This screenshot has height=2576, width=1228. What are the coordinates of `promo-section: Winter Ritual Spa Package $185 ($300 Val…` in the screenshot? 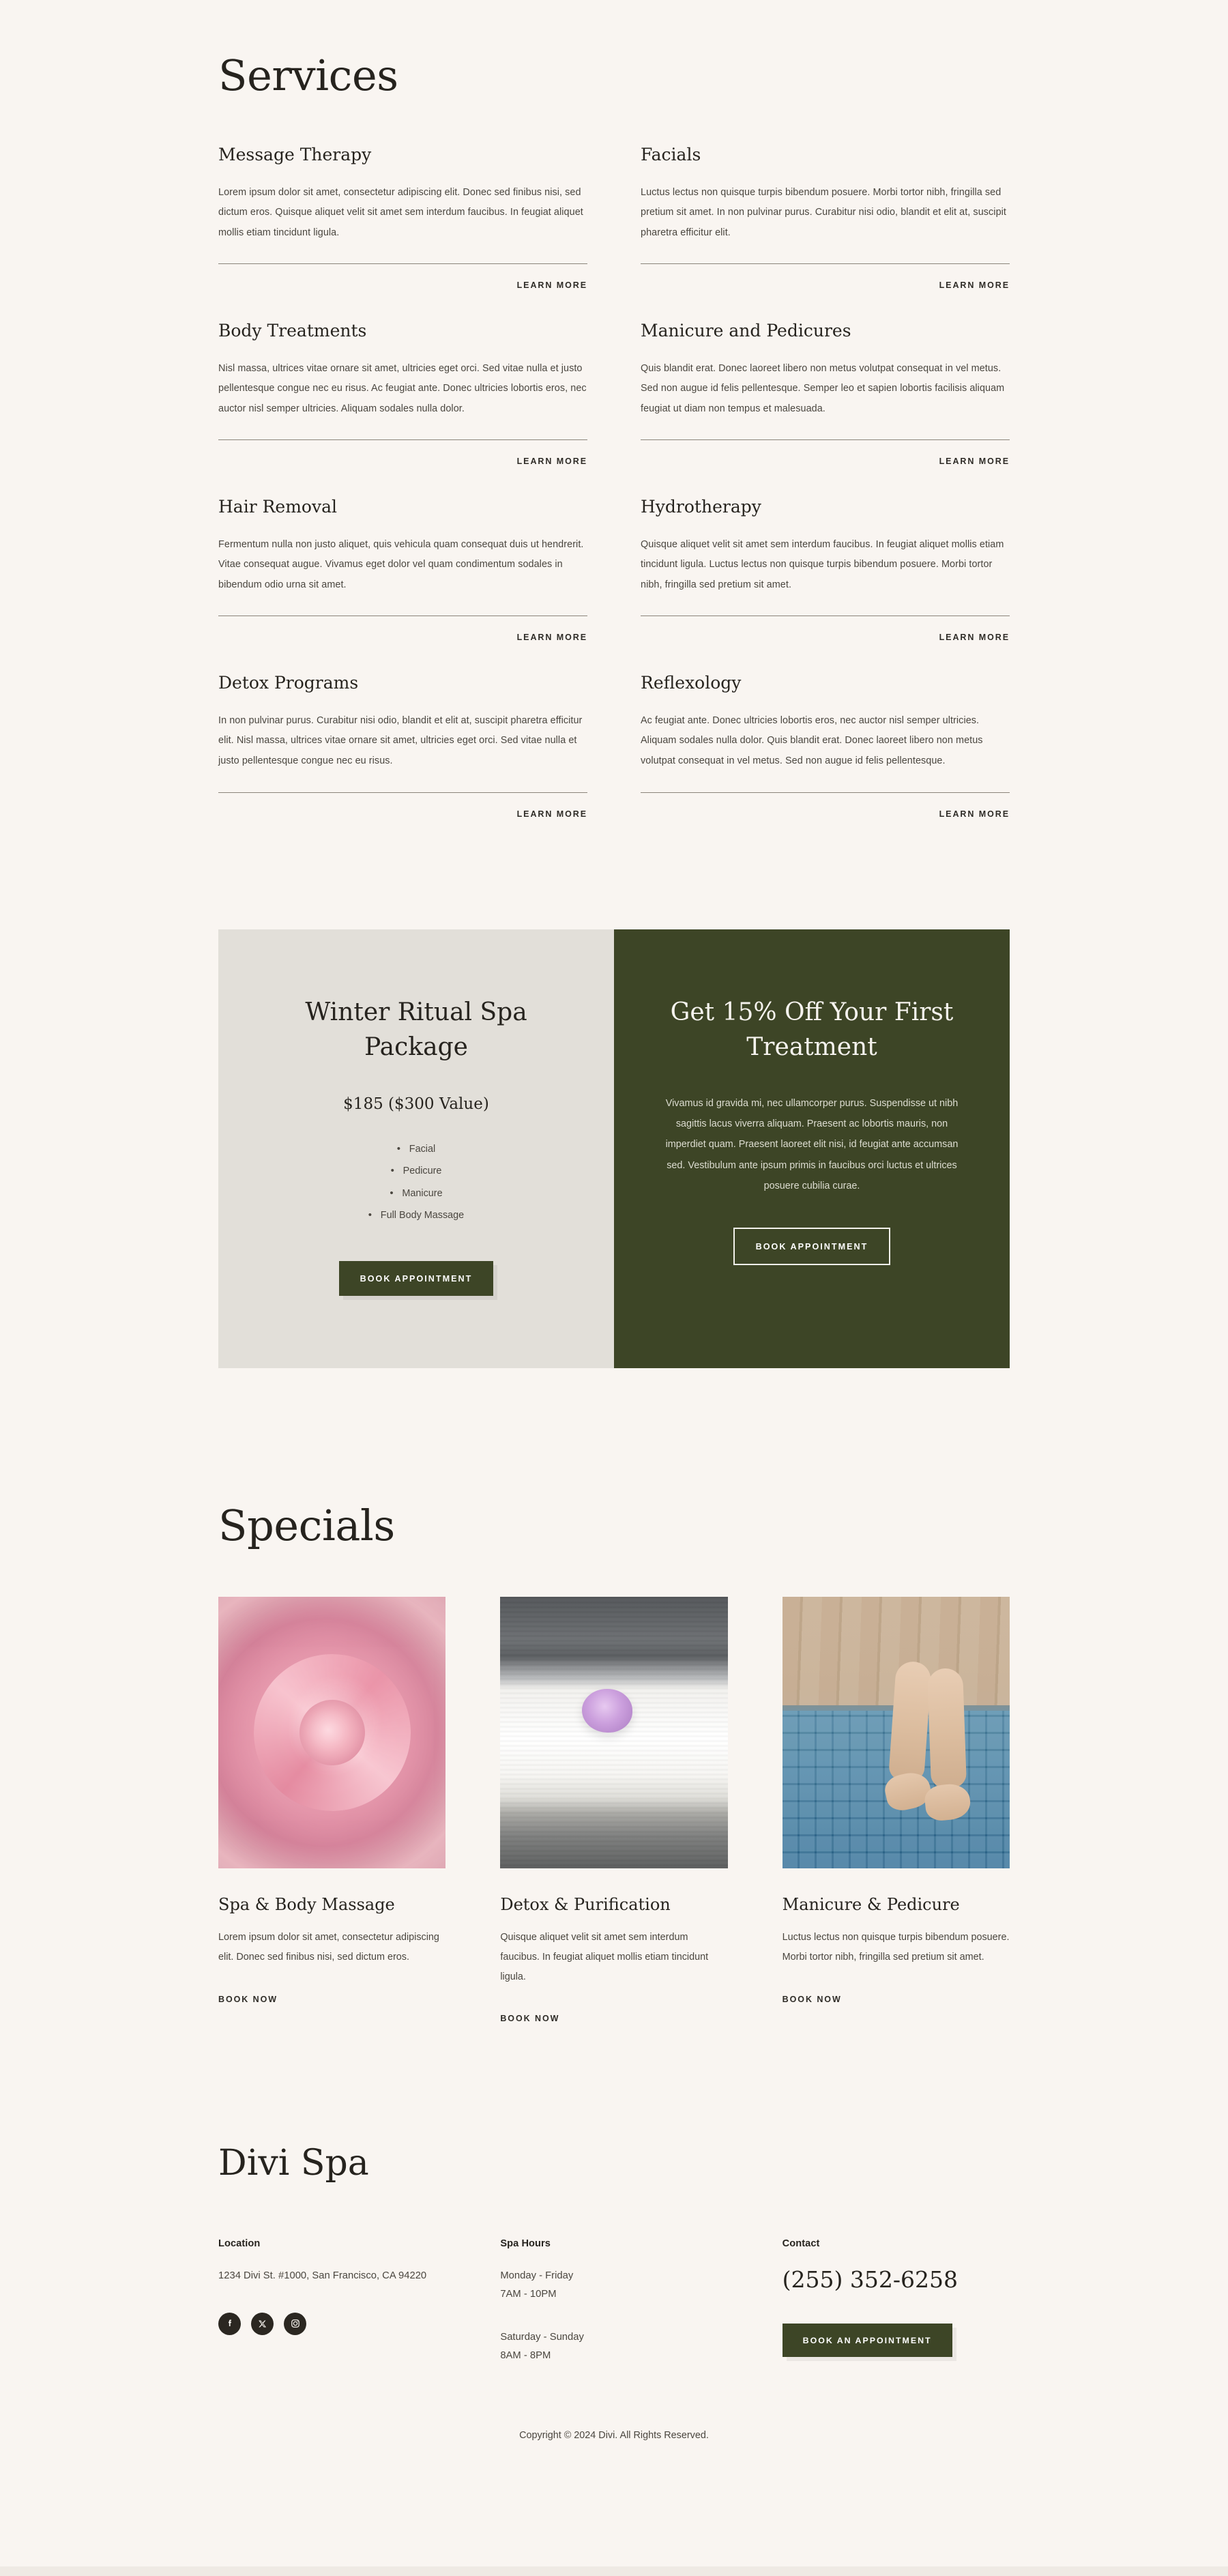 It's located at (614, 1148).